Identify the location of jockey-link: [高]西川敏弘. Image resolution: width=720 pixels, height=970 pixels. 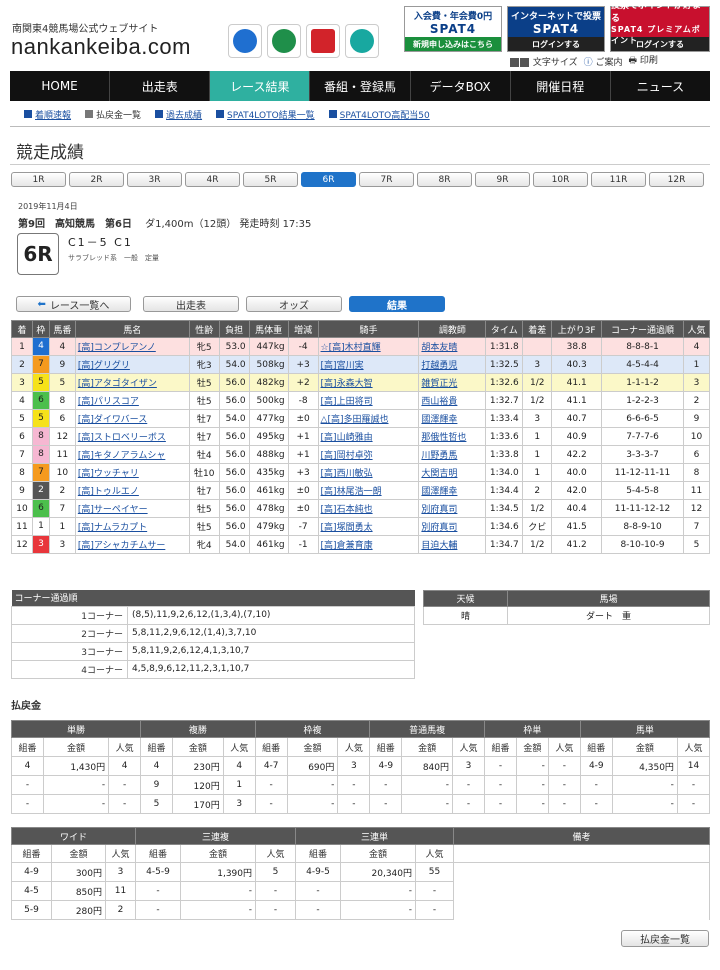
(347, 474).